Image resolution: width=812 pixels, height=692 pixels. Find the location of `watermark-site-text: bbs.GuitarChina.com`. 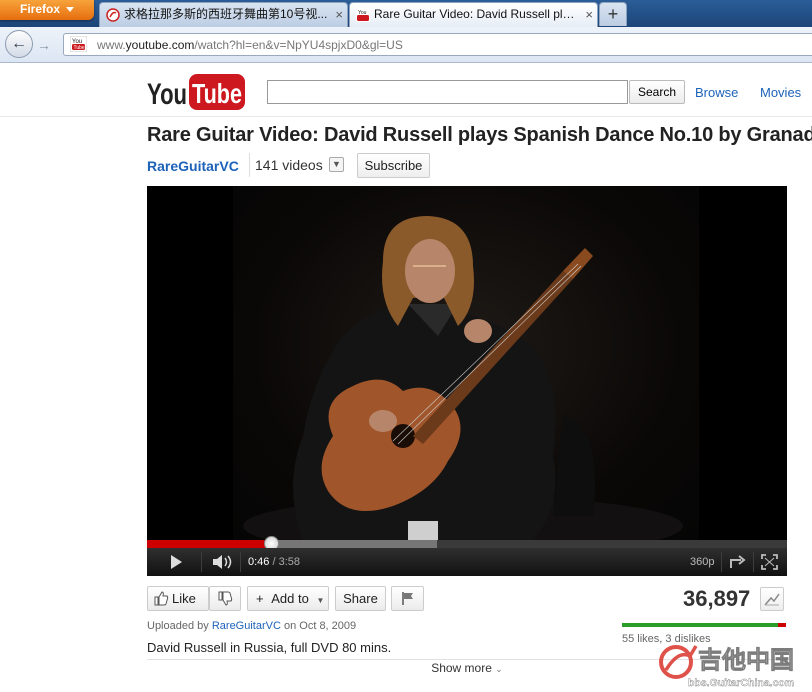

watermark-site-text: bbs.GuitarChina.com is located at coordinates (741, 683).